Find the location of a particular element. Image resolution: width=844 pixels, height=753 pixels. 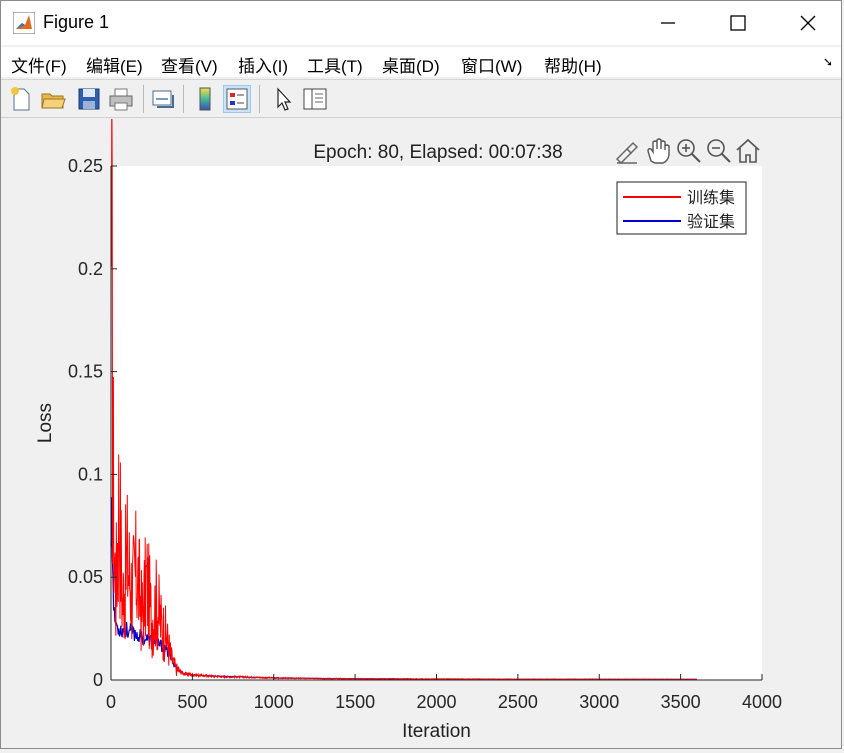

save-icon is located at coordinates (89, 99).